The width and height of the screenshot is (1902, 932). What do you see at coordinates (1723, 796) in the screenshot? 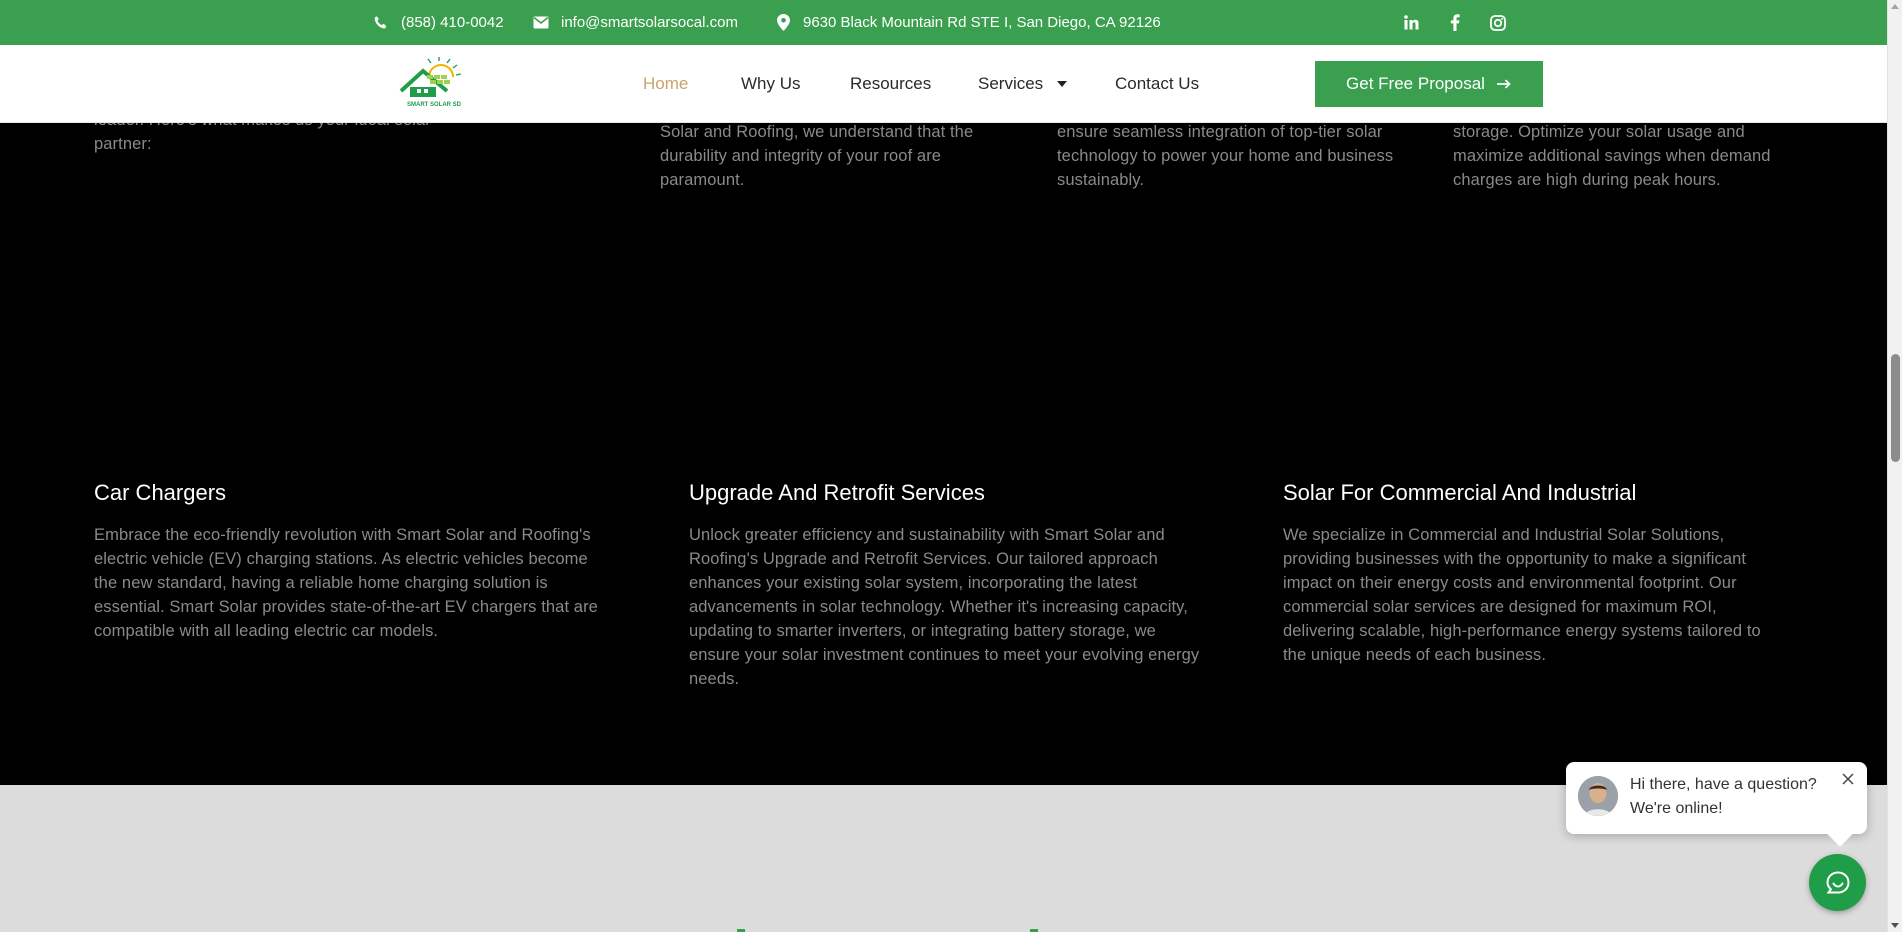
I see `chat-greeting-text: Hi there, have a question? We're online!` at bounding box center [1723, 796].